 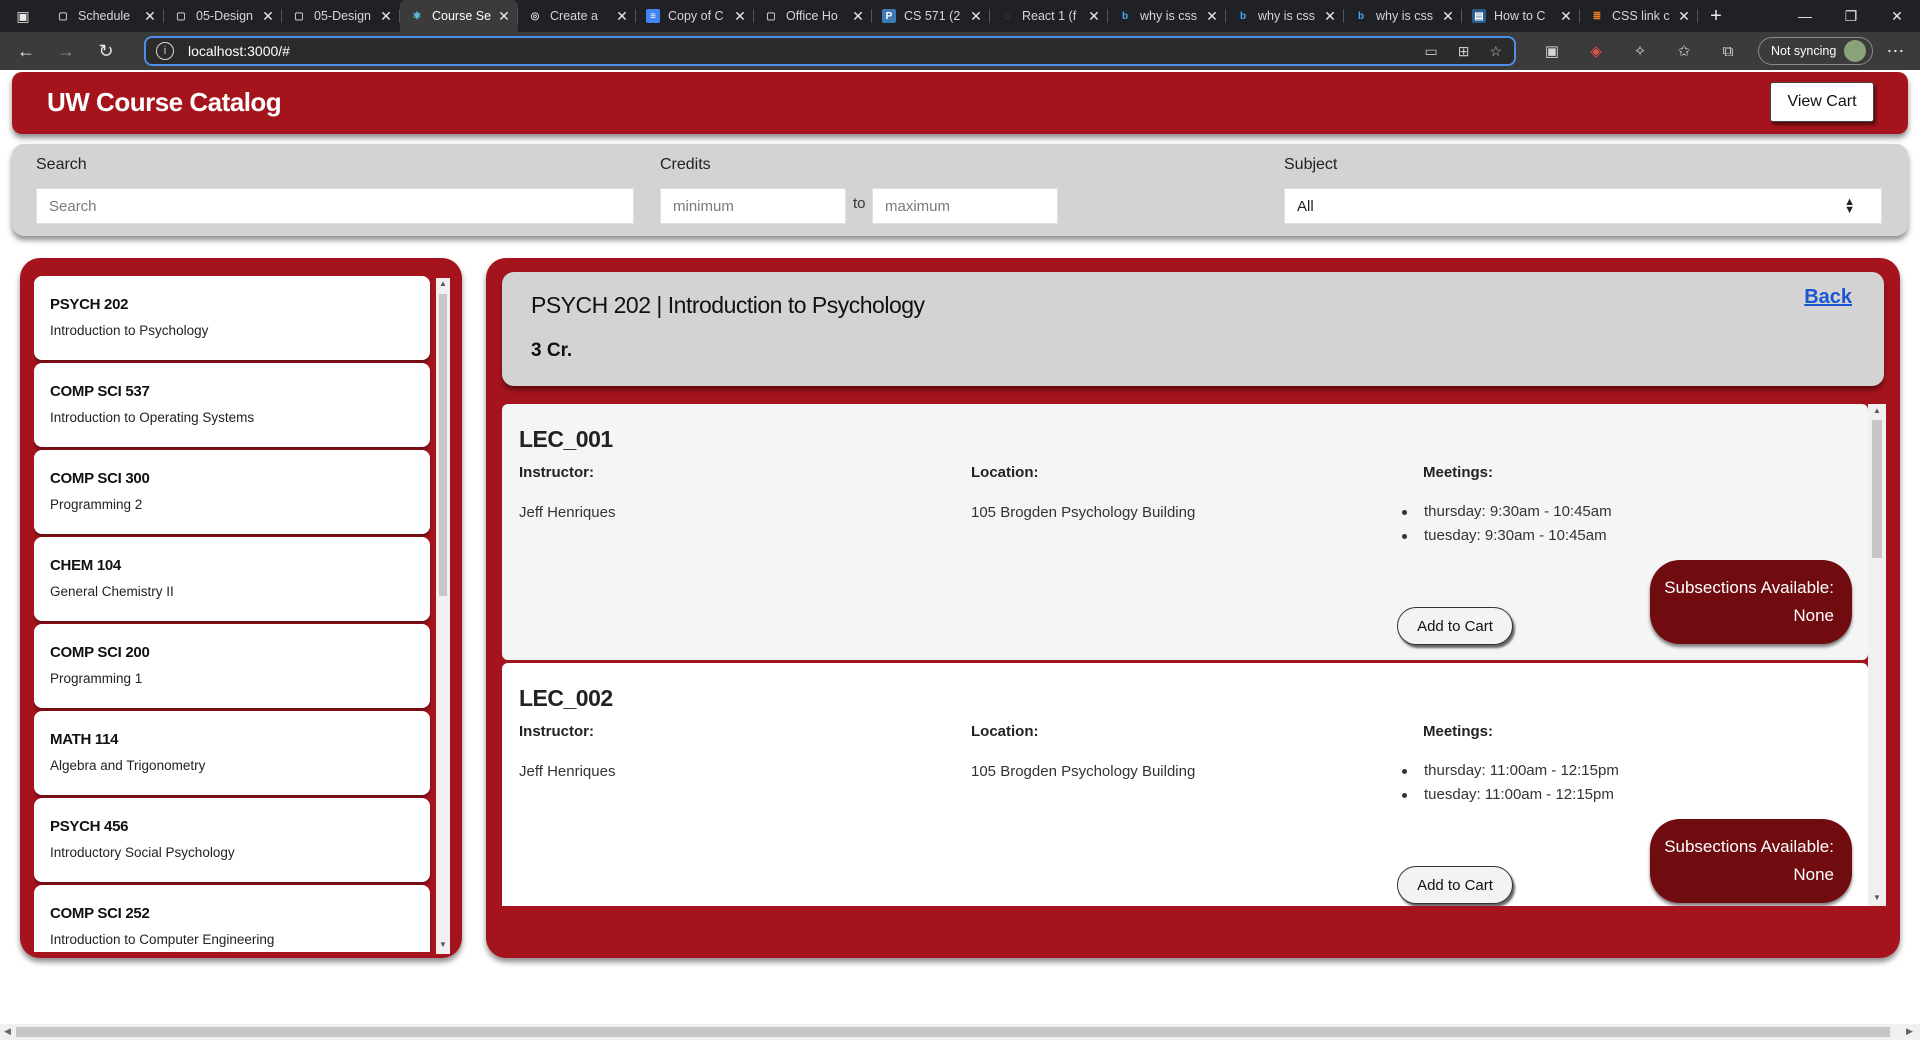 I want to click on course-card: MATH 114 Algebra and Trigonometry, so click(x=232, y=753).